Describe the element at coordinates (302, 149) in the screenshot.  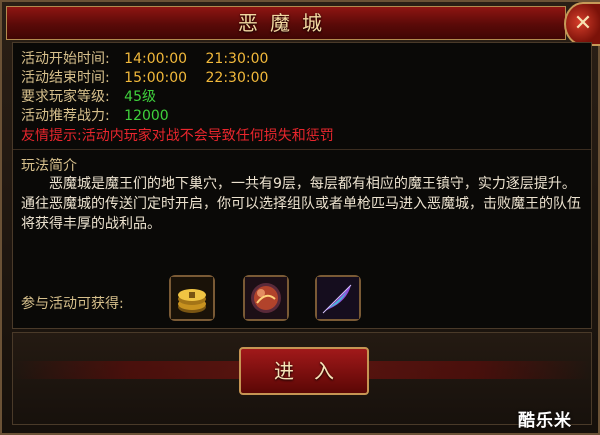
I see `divider` at that location.